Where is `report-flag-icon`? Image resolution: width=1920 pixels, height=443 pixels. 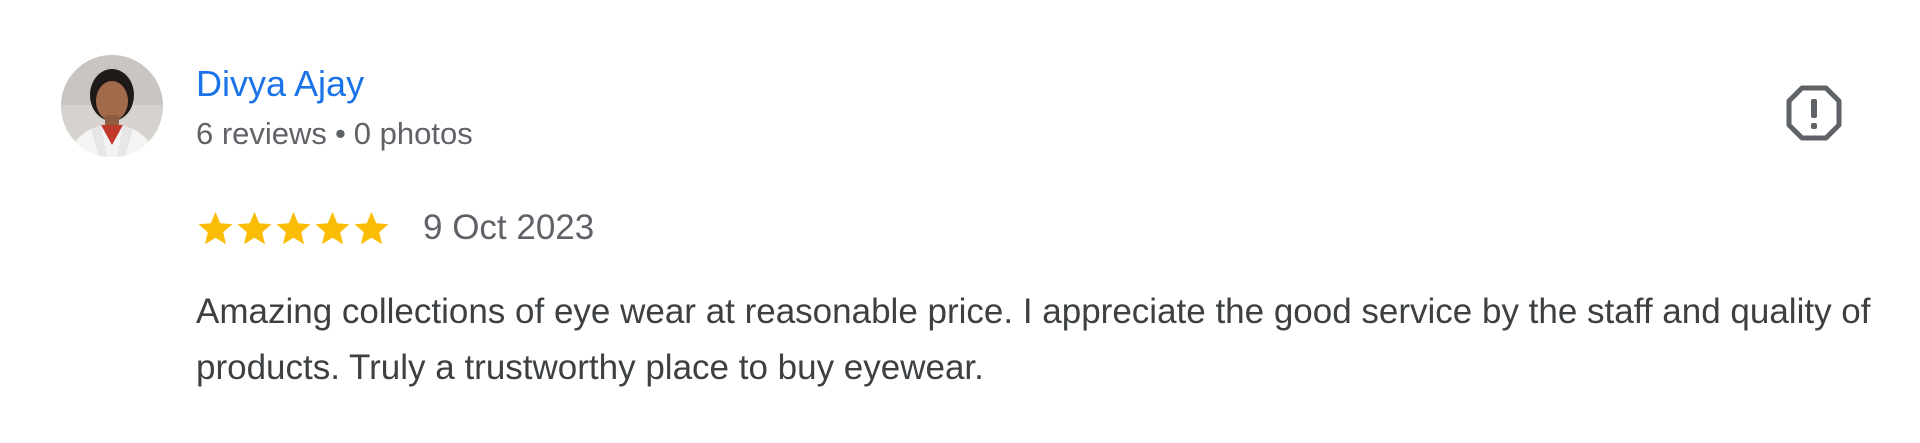
report-flag-icon is located at coordinates (1814, 113).